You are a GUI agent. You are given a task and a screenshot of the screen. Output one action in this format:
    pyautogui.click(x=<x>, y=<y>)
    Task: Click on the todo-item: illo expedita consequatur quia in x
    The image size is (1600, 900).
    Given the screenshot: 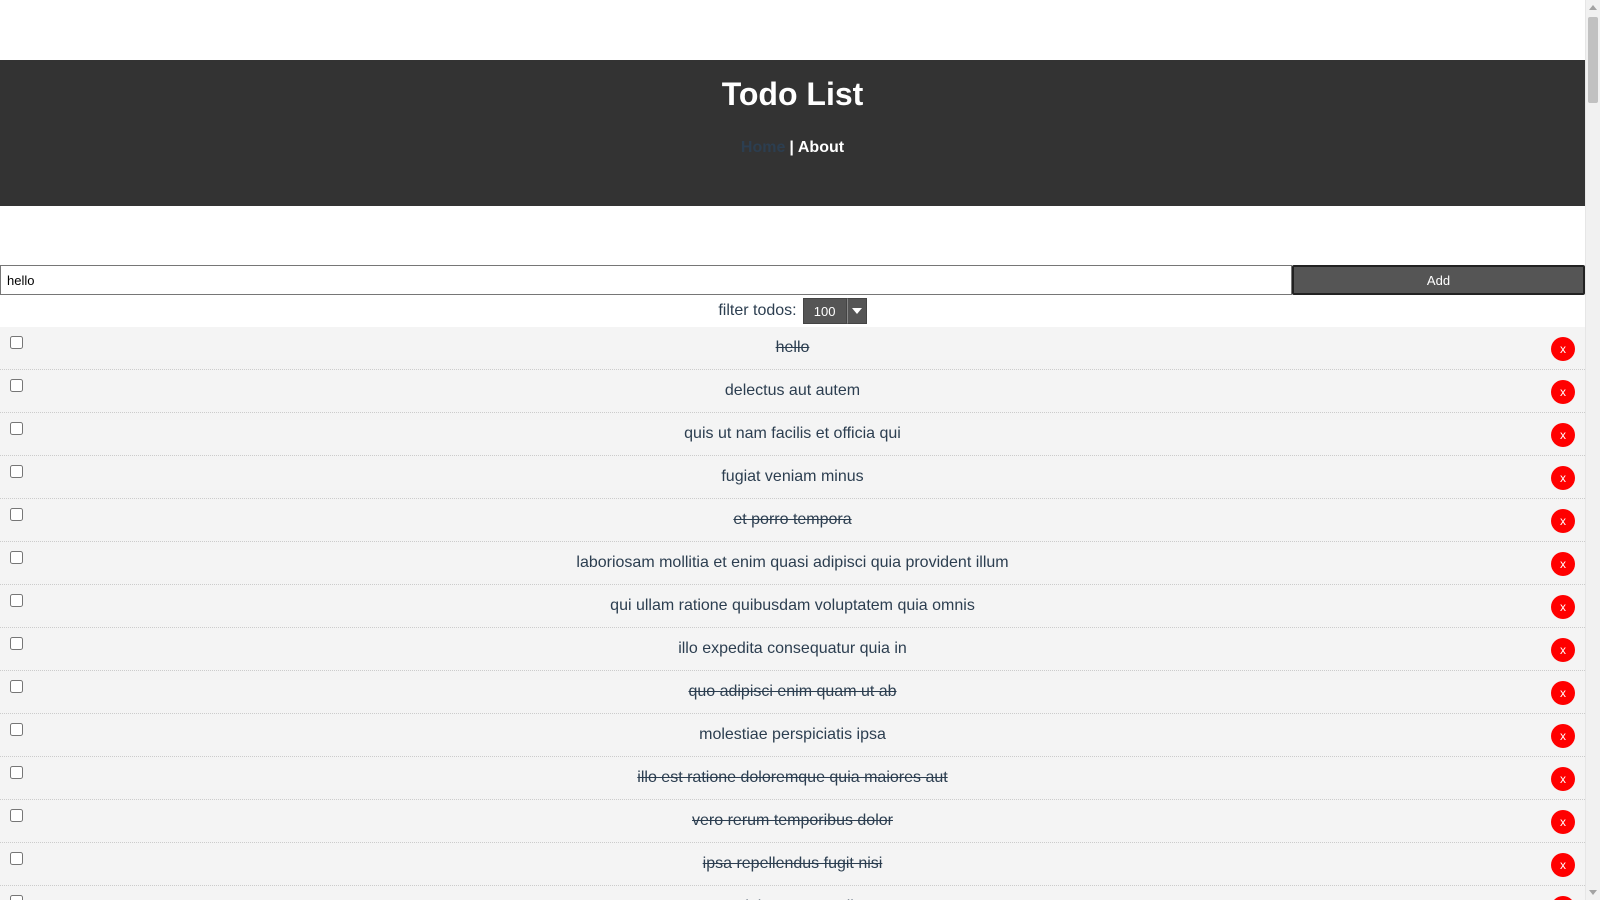 What is the action you would take?
    pyautogui.click(x=792, y=649)
    